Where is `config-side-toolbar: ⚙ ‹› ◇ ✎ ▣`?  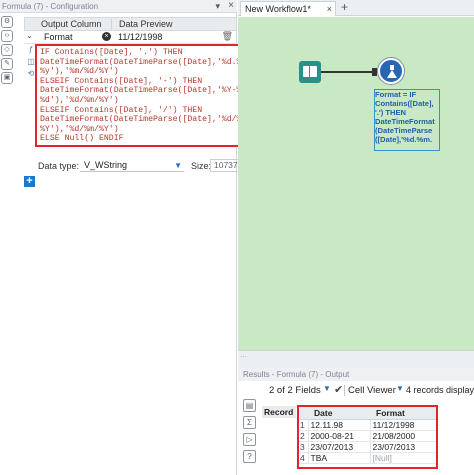 config-side-toolbar: ⚙ ‹› ◇ ✎ ▣ is located at coordinates (7, 54).